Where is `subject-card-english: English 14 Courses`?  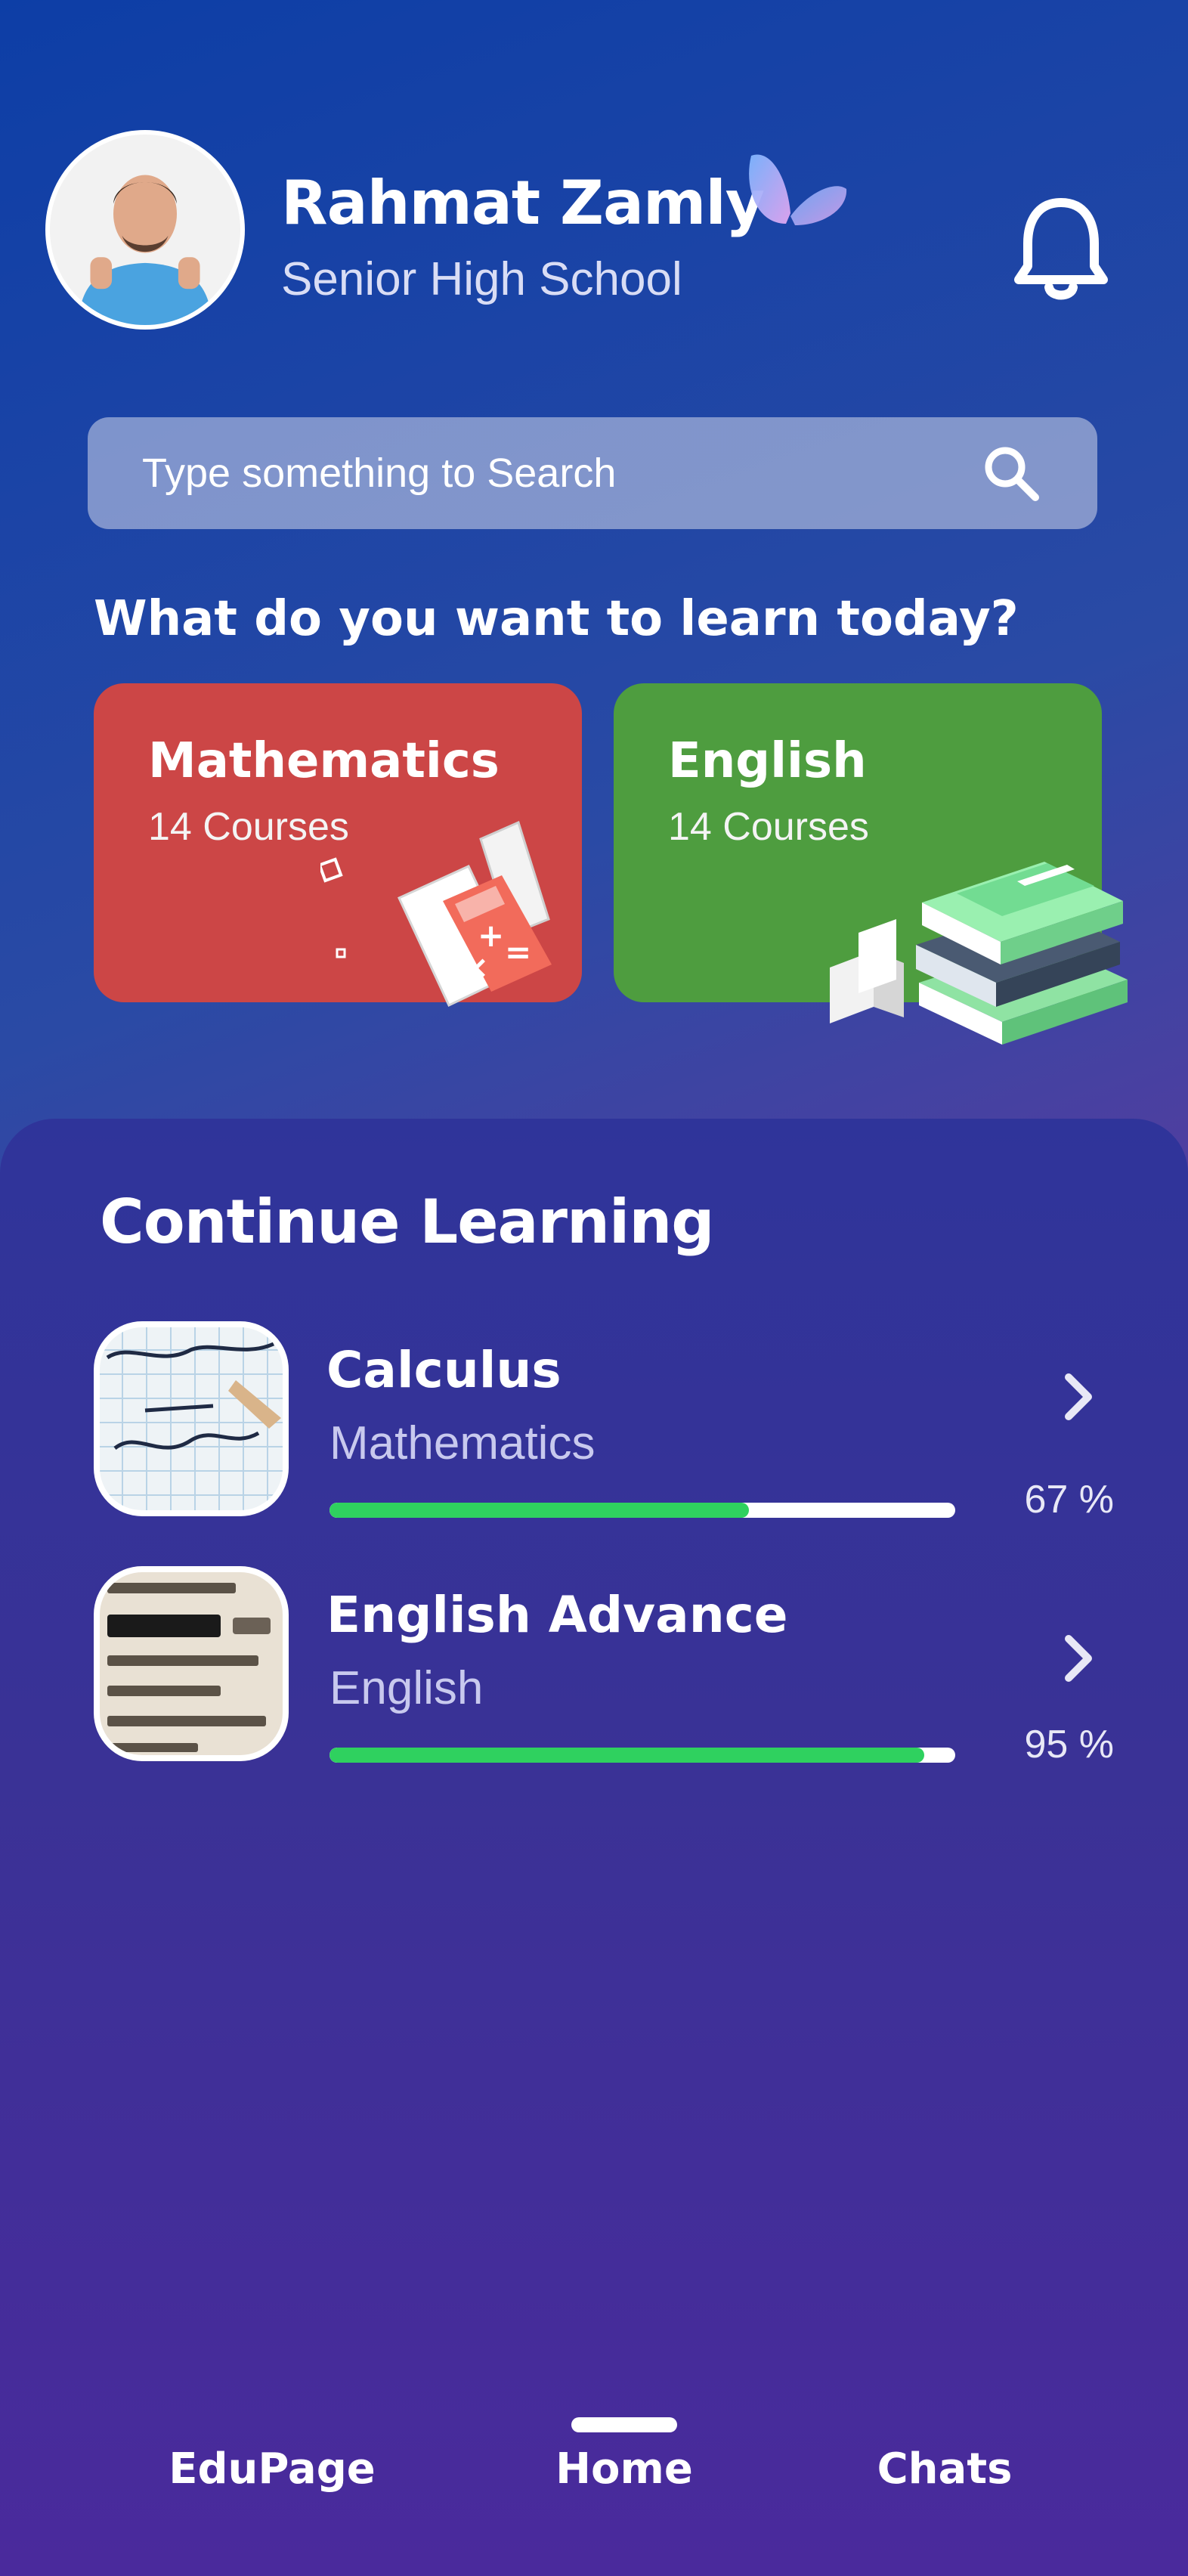 subject-card-english: English 14 Courses is located at coordinates (871, 864).